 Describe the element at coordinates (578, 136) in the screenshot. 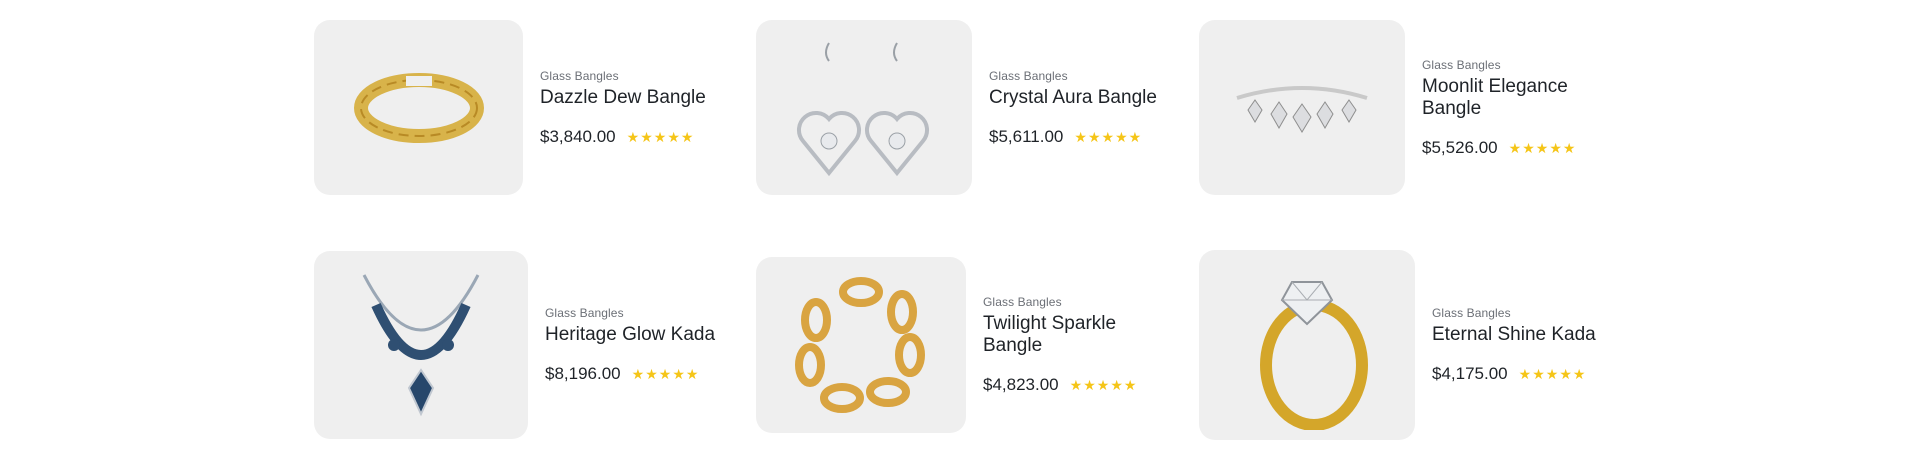

I see `product-price: $3,840.00` at that location.